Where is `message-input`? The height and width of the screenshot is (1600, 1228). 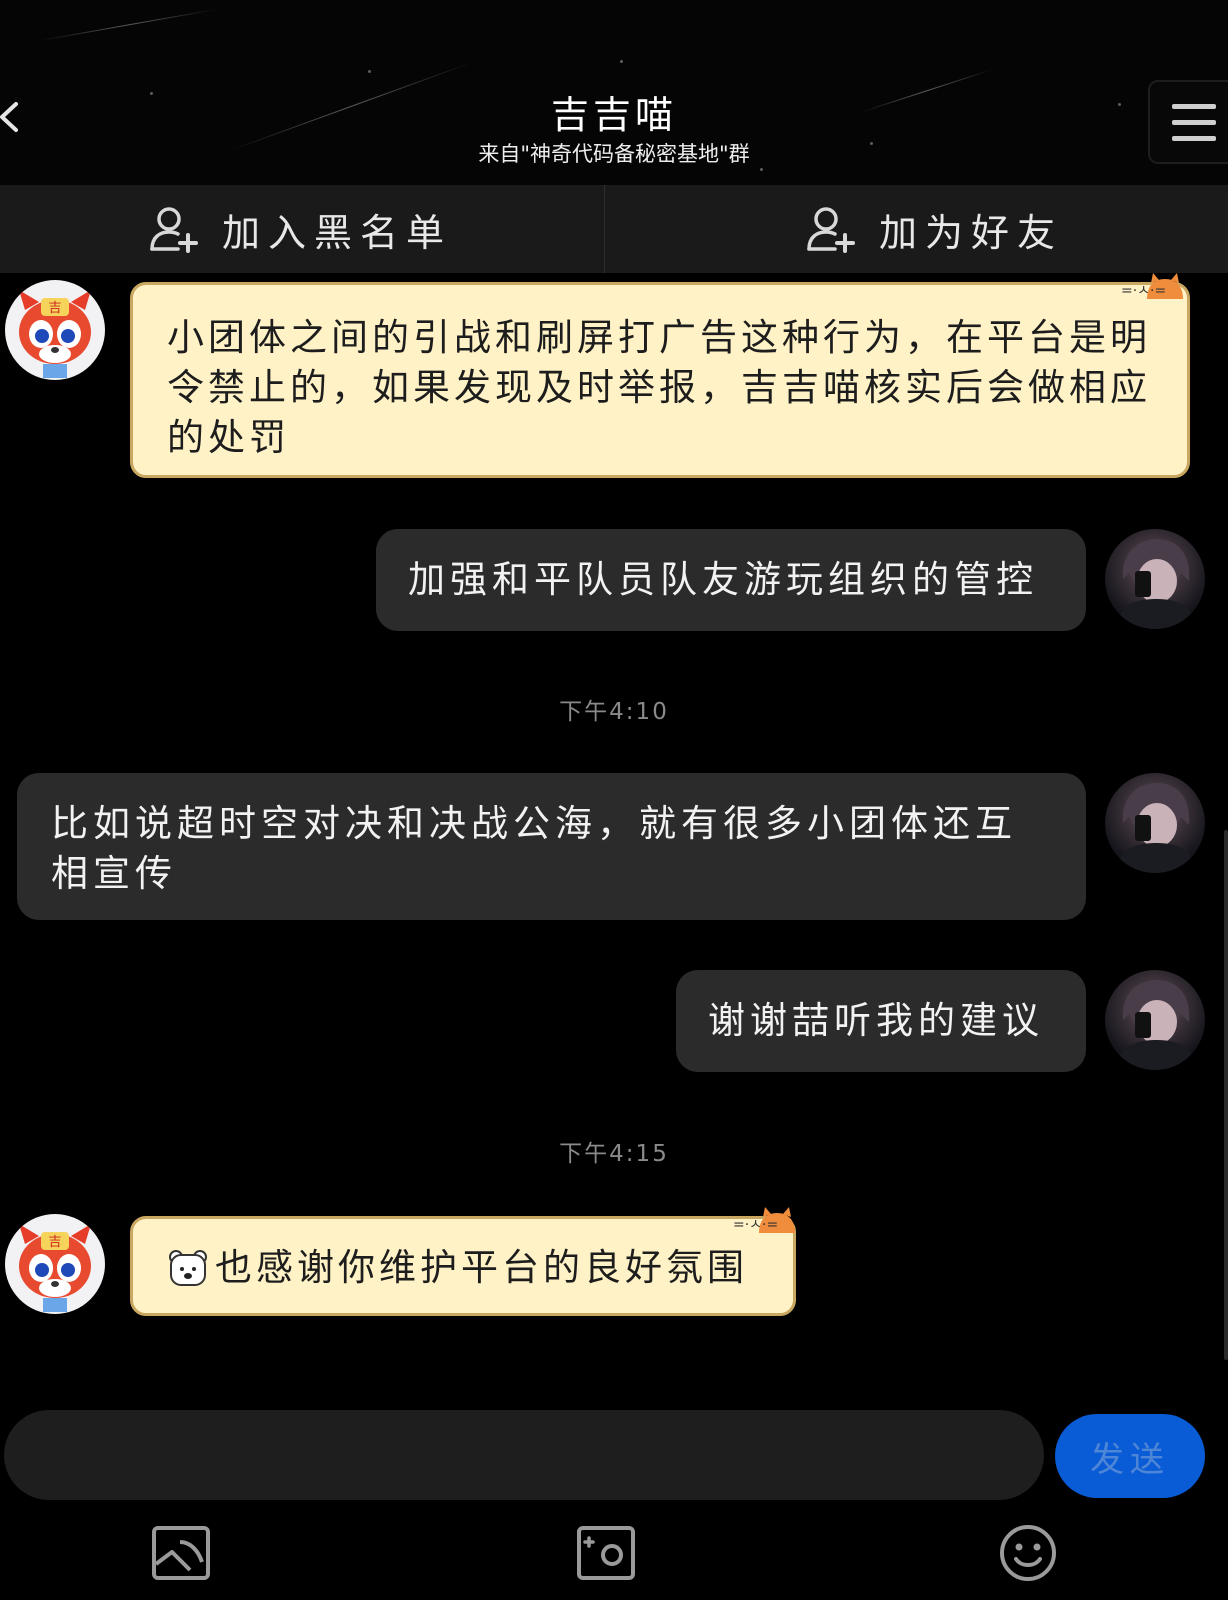 message-input is located at coordinates (524, 1455).